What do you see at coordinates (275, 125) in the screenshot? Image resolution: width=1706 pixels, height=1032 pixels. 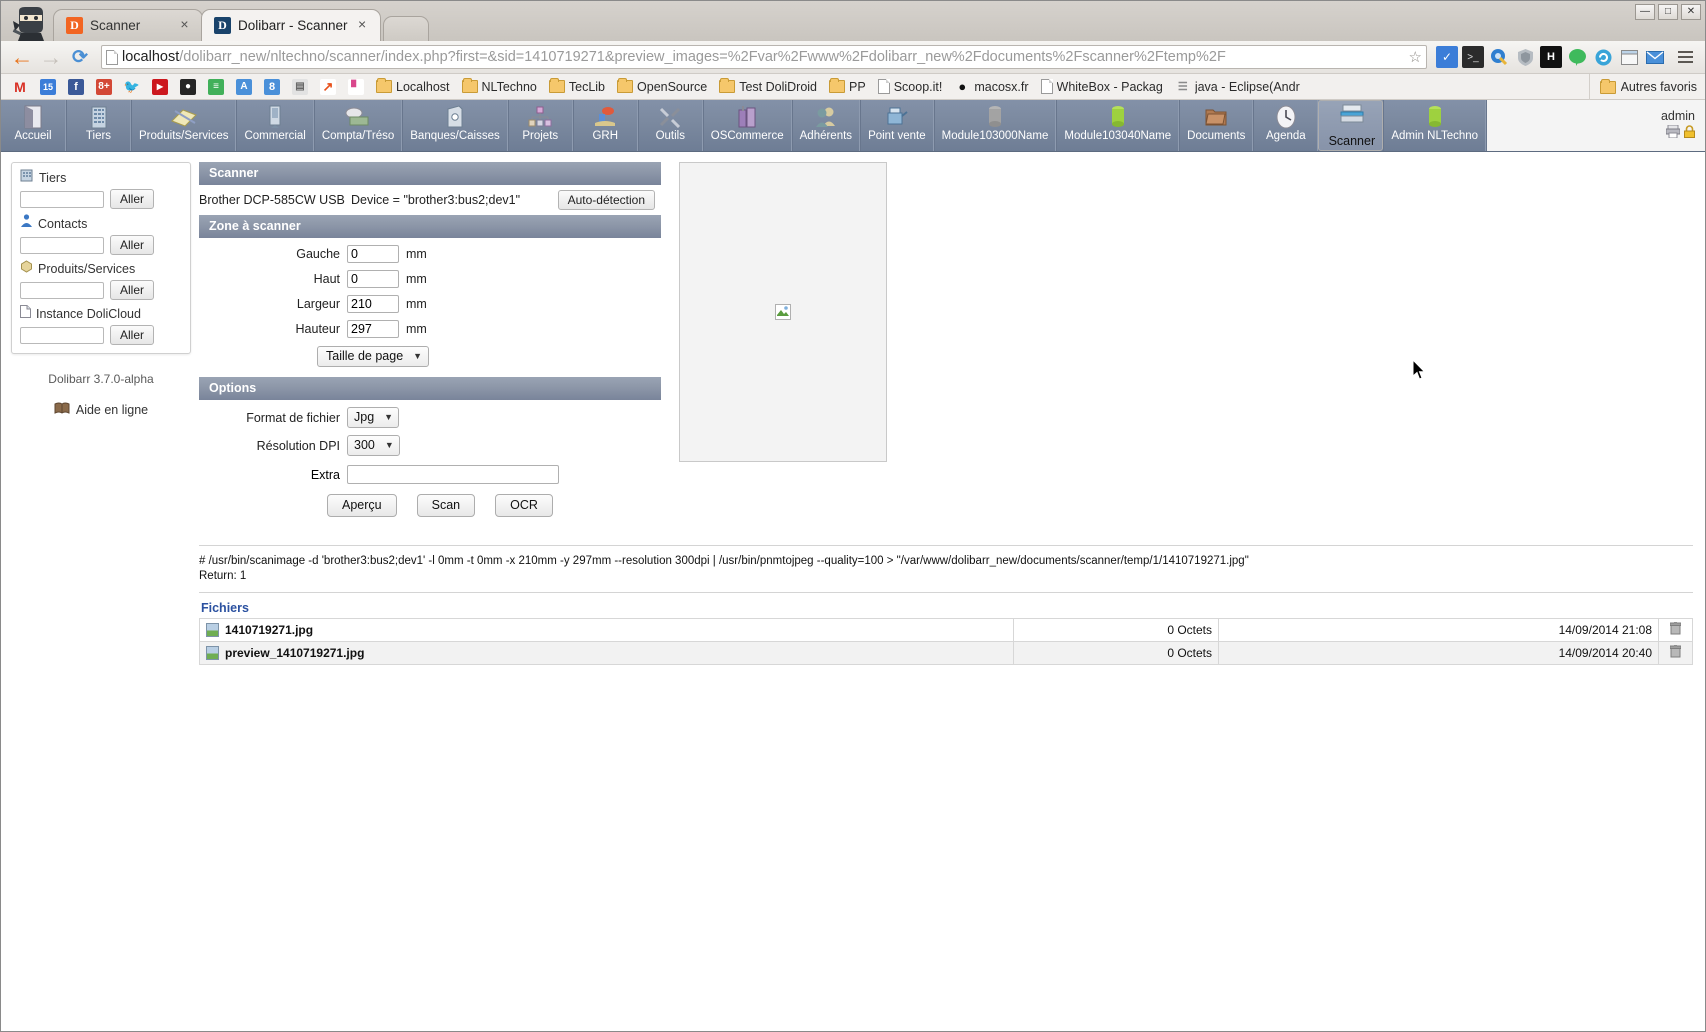 I see `menu-item-commercial: Commercial` at bounding box center [275, 125].